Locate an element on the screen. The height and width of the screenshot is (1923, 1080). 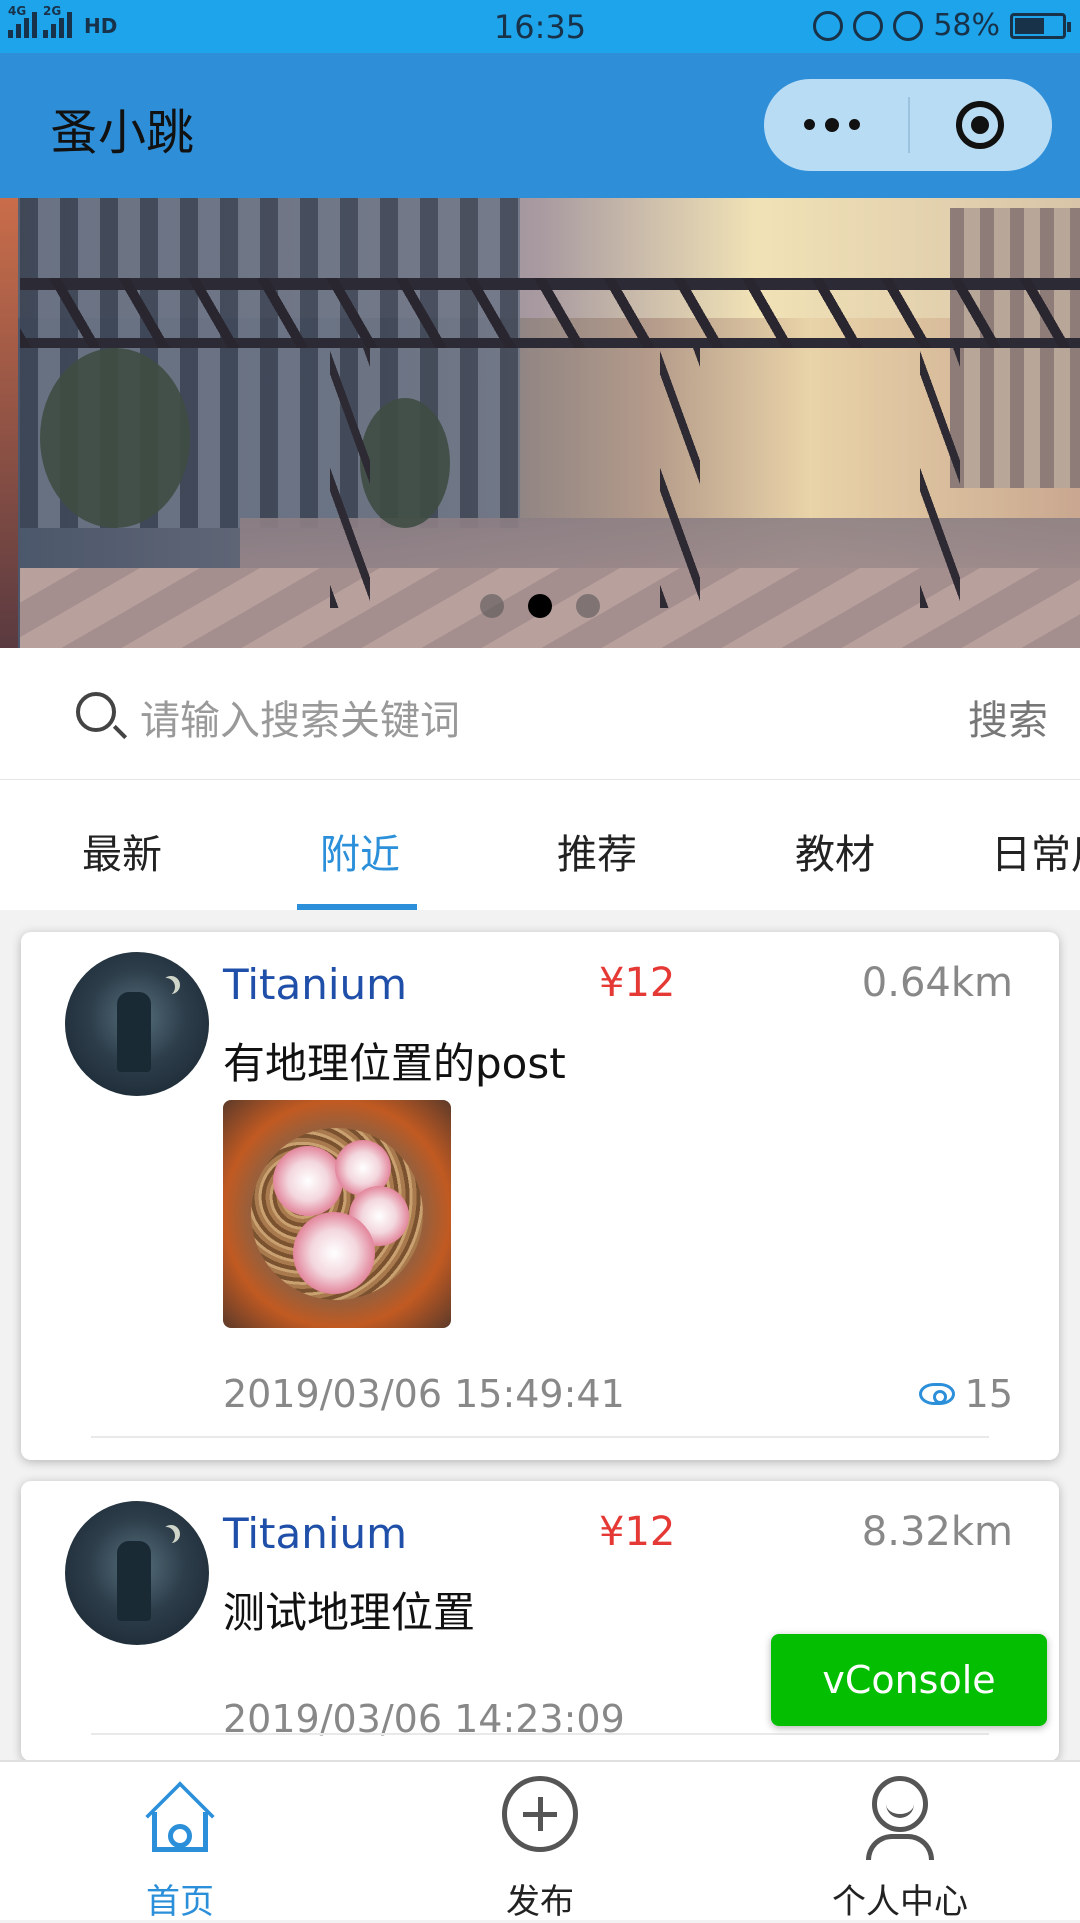
more-icon is located at coordinates (832, 125).